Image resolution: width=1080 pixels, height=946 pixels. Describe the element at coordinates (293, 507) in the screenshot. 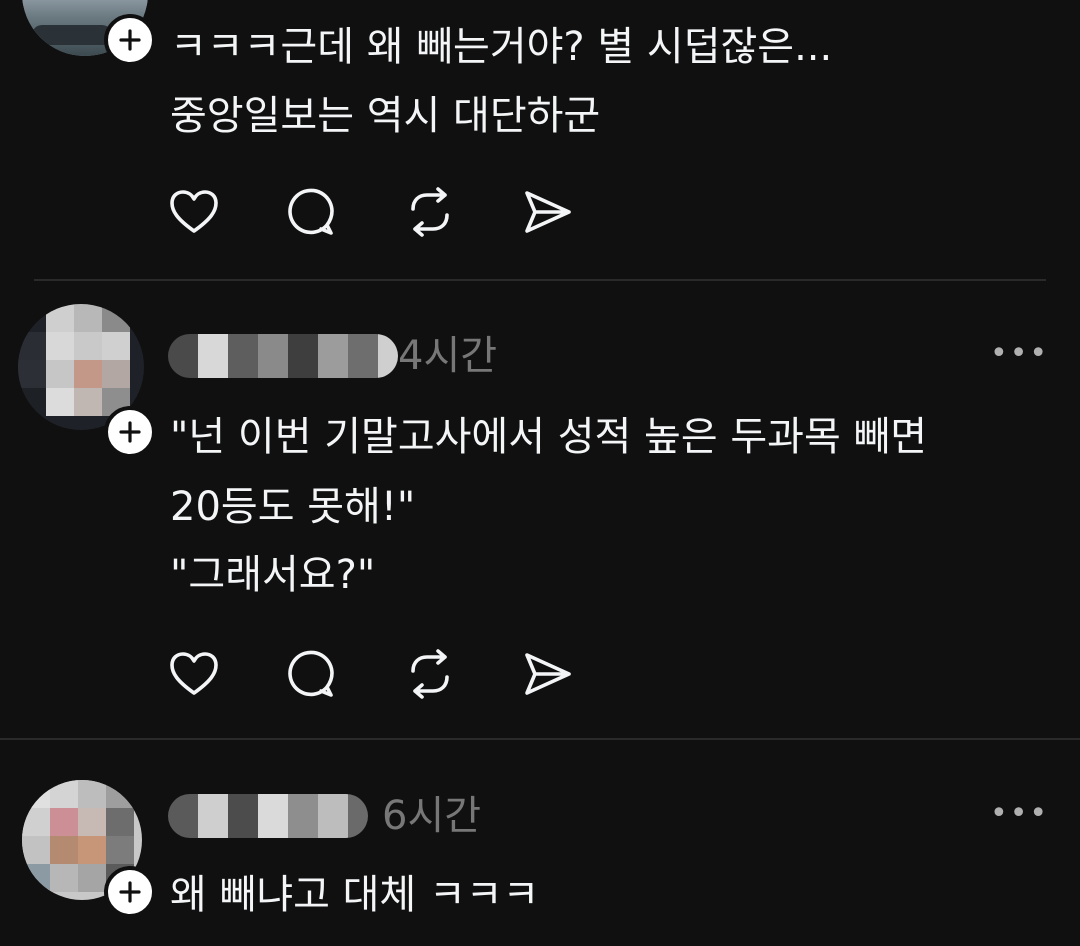

I see `post-text-line: 20등도 못해!"` at that location.